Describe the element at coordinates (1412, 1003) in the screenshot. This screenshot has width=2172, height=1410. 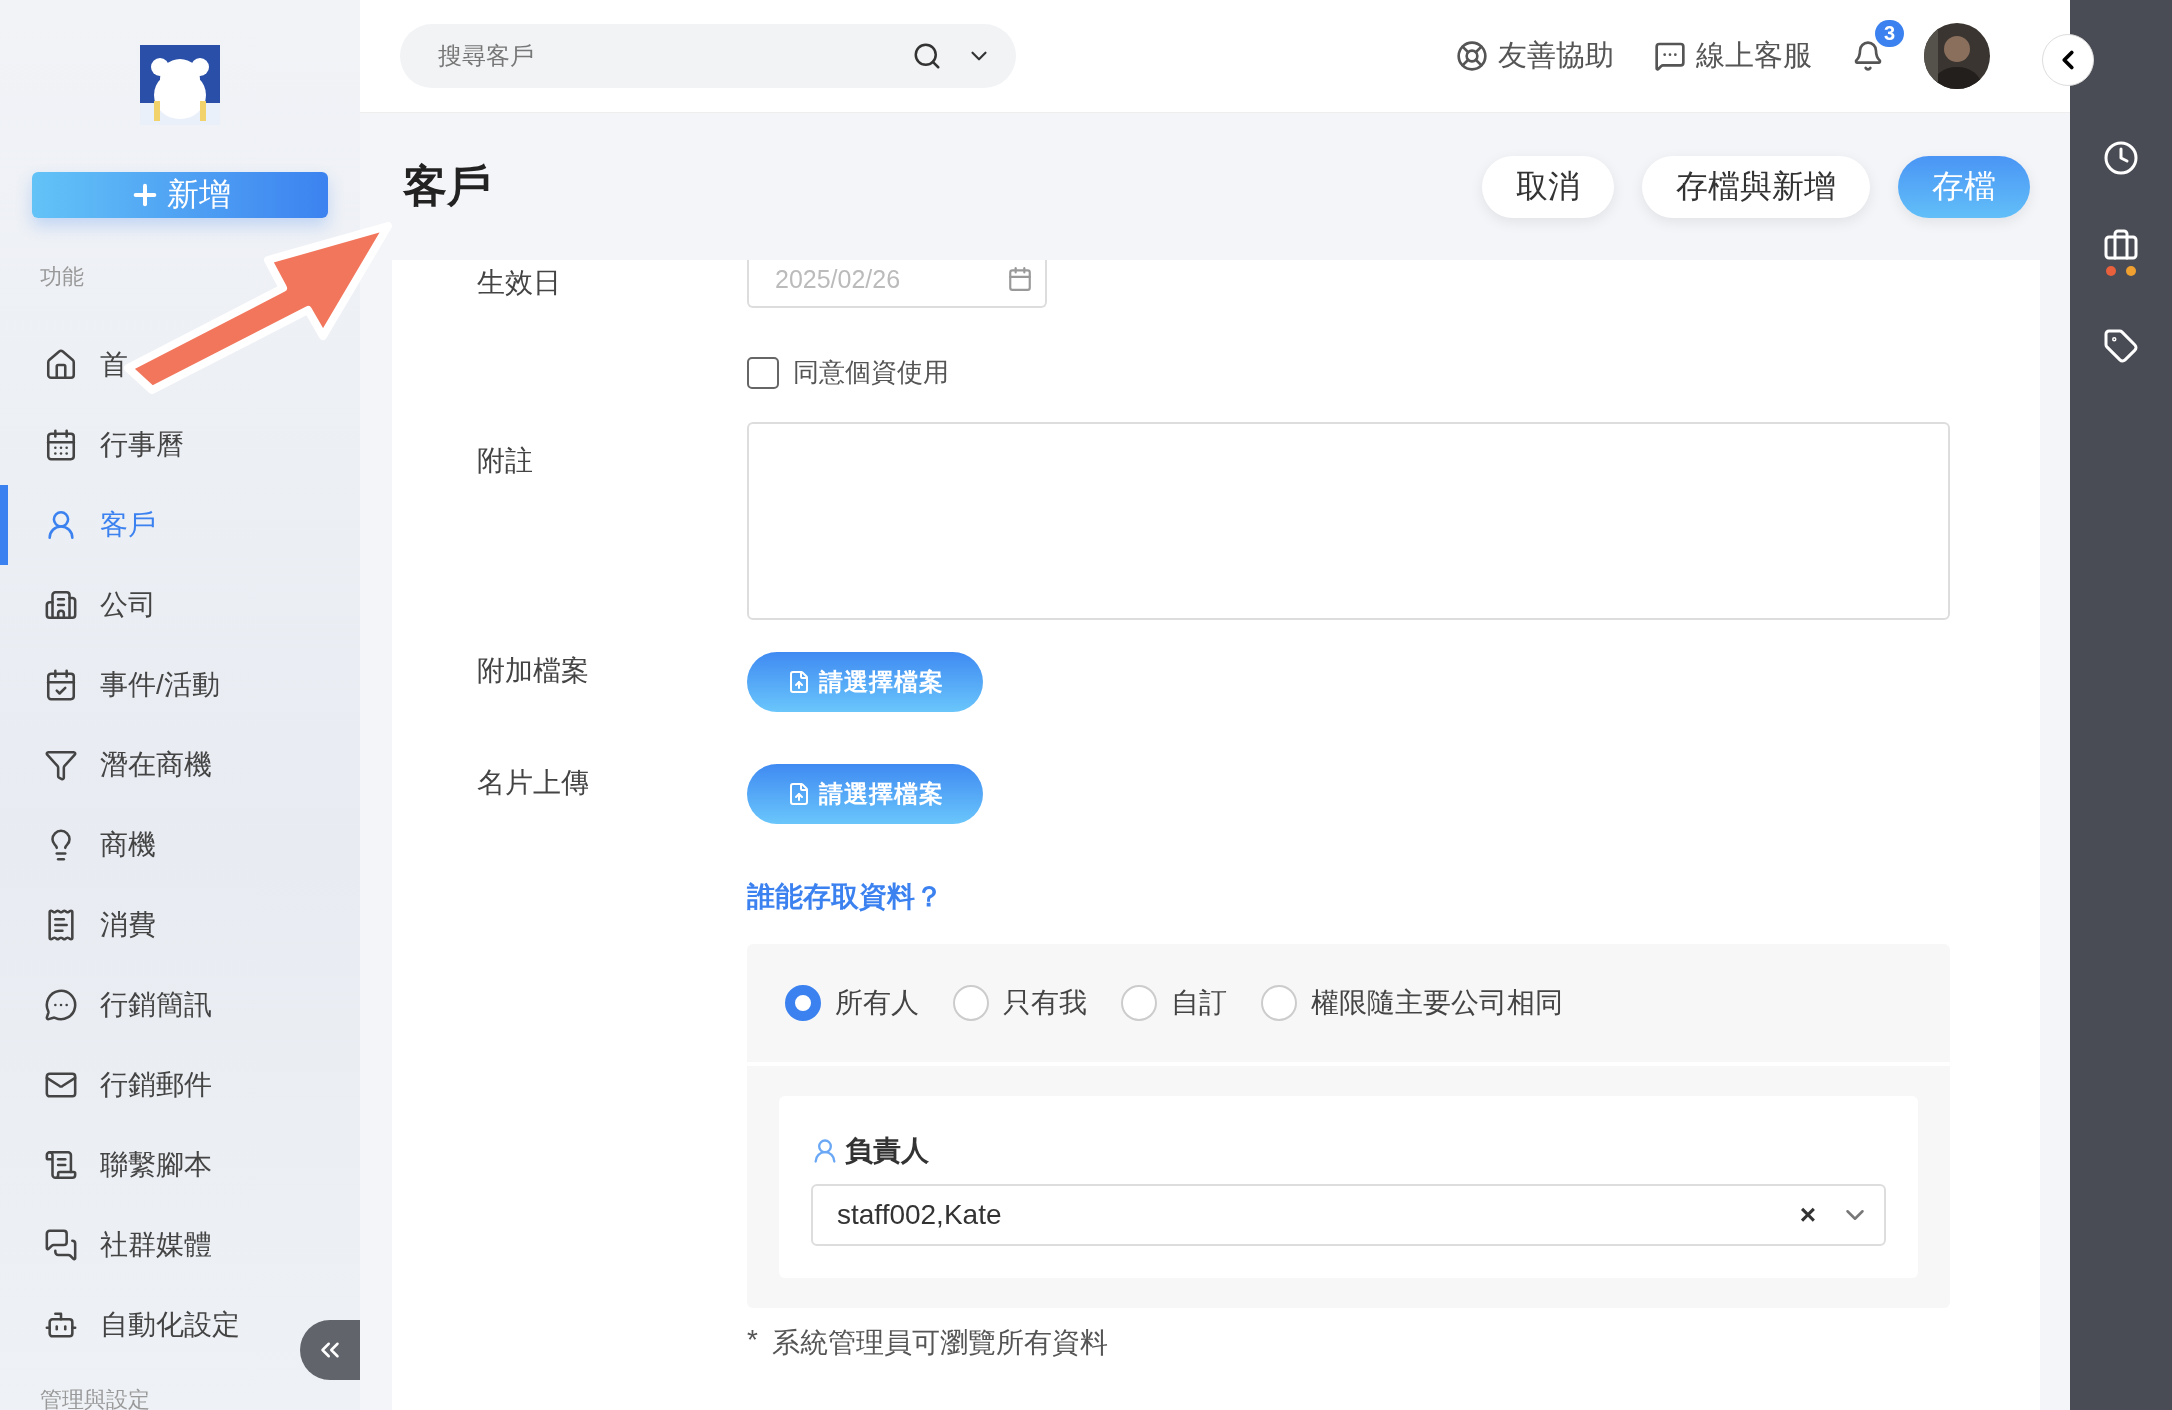
I see `radio-option: 權限隨主要公司相同` at that location.